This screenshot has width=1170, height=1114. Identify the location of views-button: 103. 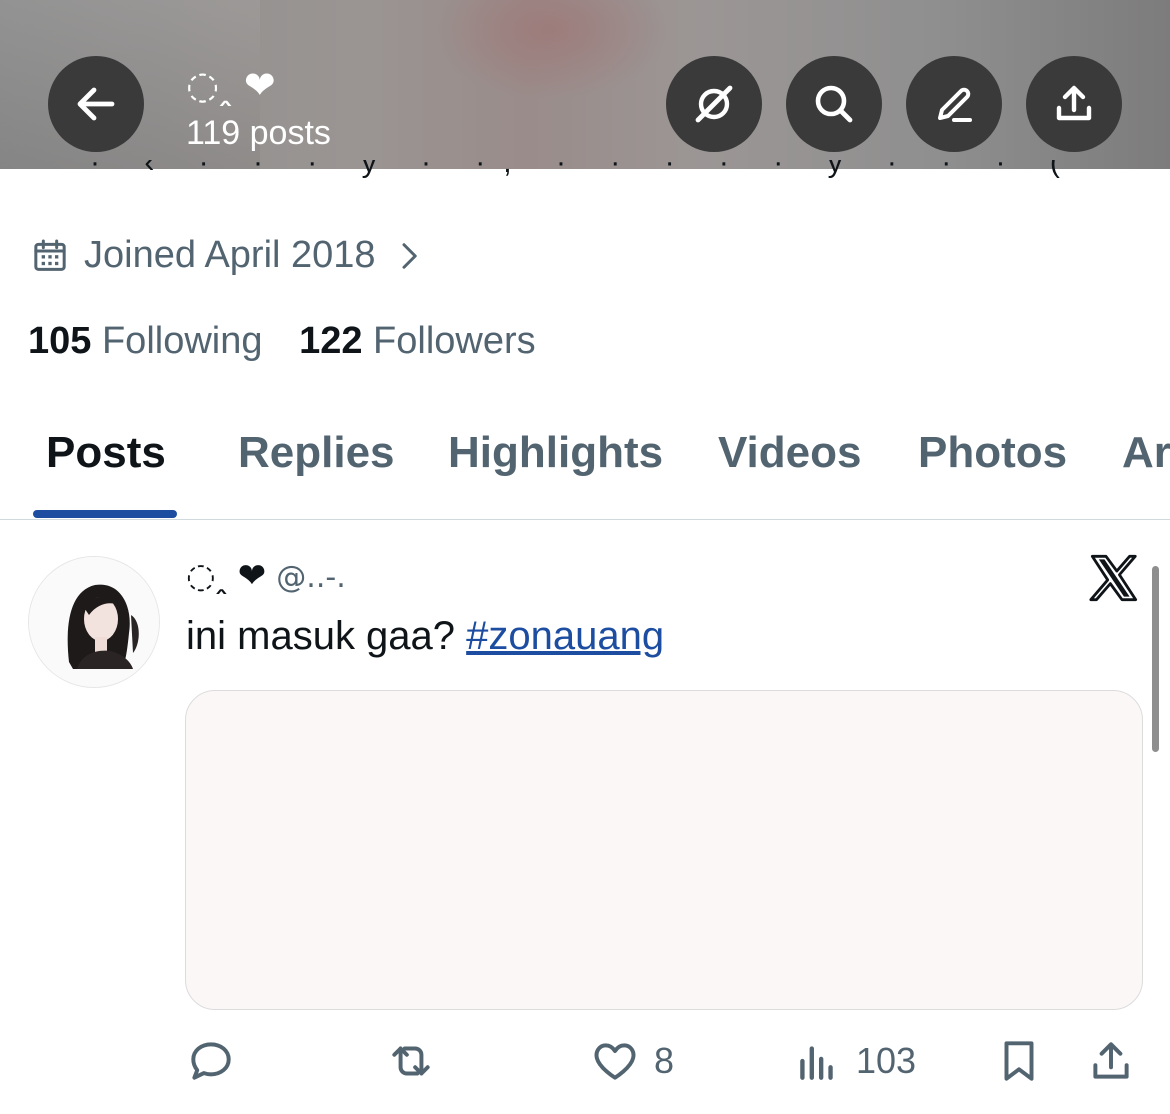
(854, 1061).